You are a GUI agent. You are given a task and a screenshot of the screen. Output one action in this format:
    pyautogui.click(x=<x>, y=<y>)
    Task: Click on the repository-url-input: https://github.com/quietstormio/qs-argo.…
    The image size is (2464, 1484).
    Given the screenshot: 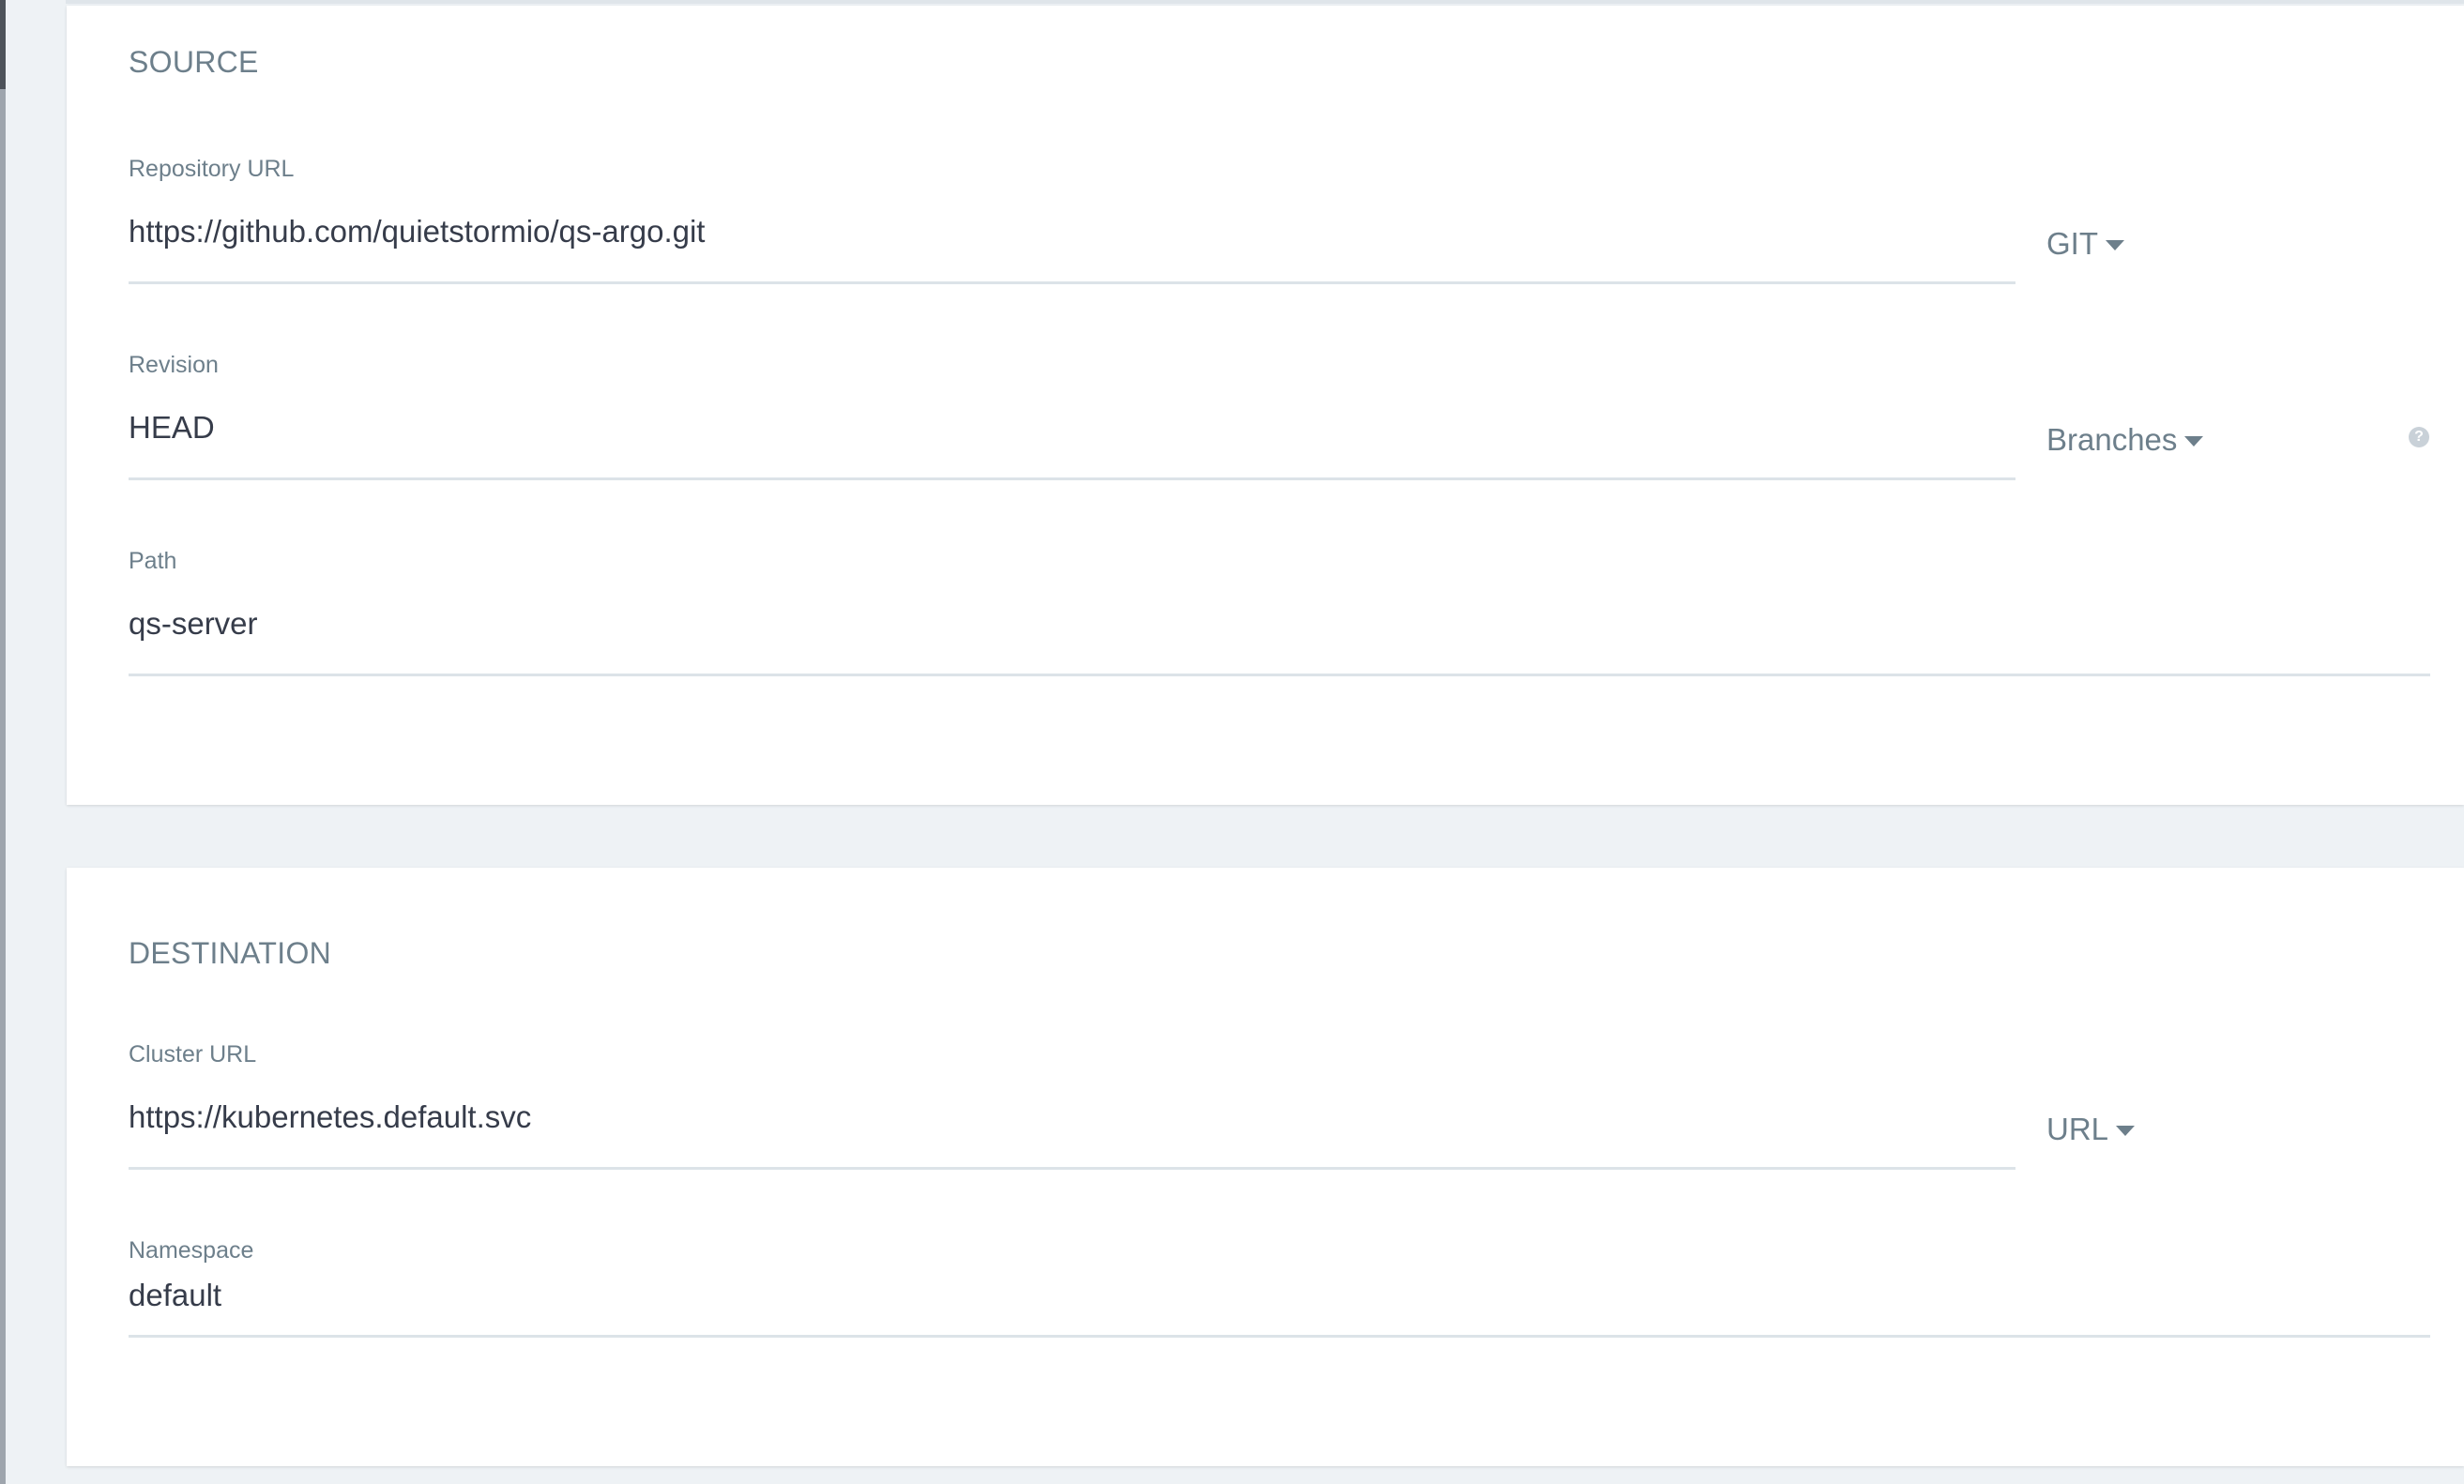 What is the action you would take?
    pyautogui.click(x=417, y=232)
    